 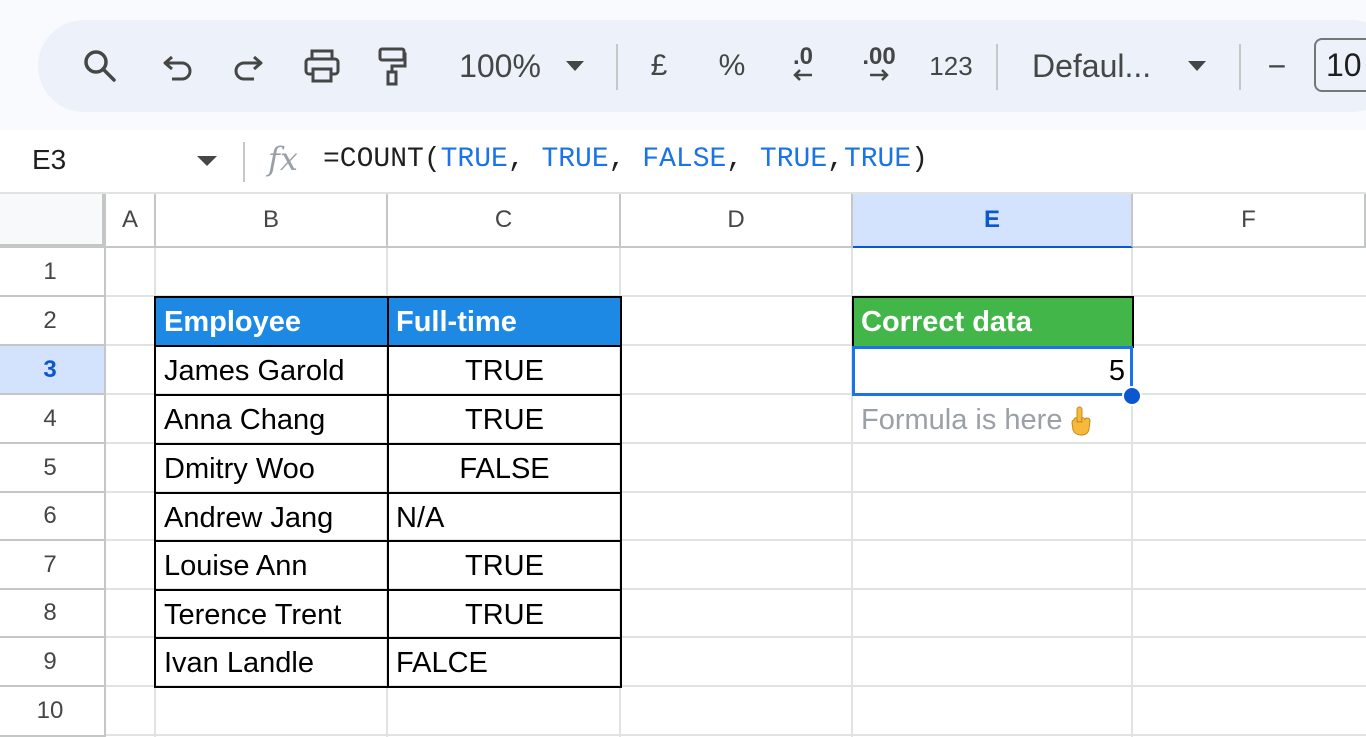 What do you see at coordinates (504, 518) in the screenshot?
I see `full-time-cell: N/A` at bounding box center [504, 518].